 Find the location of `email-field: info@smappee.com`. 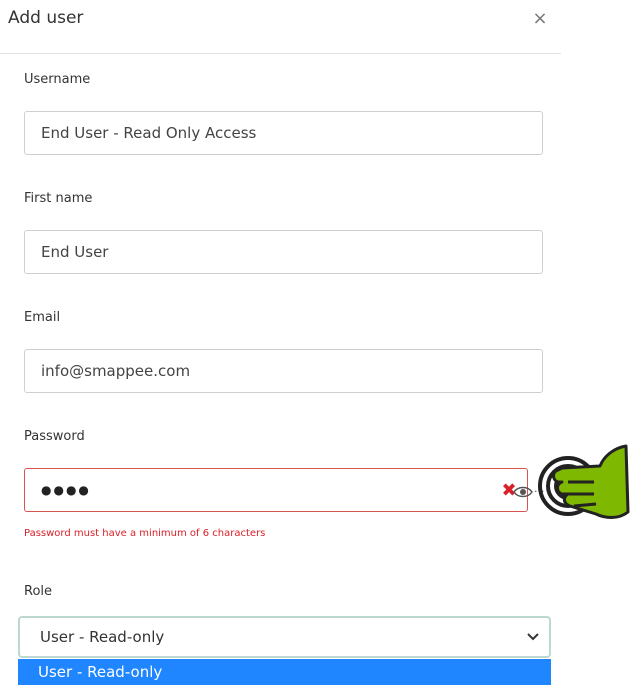

email-field: info@smappee.com is located at coordinates (283, 371).